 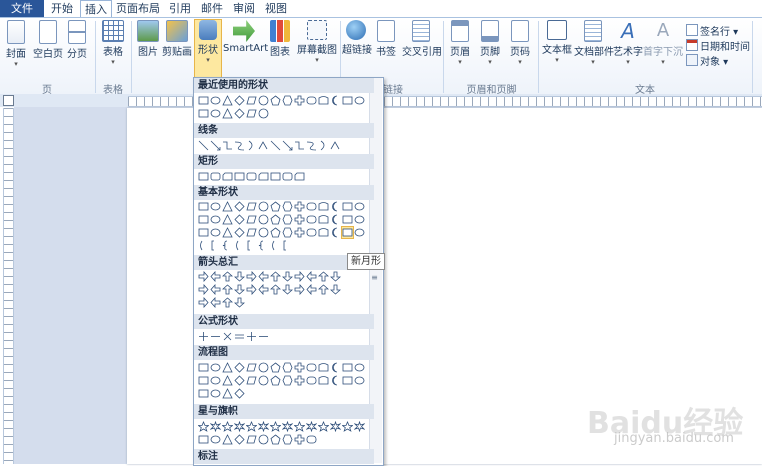 What do you see at coordinates (48, 40) in the screenshot?
I see `blank-page-button: 空白页` at bounding box center [48, 40].